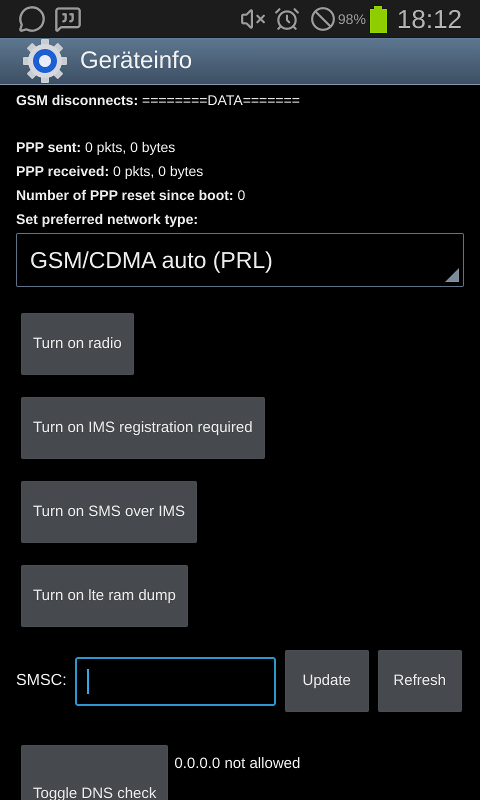  I want to click on smsc-button: Refresh, so click(420, 681).